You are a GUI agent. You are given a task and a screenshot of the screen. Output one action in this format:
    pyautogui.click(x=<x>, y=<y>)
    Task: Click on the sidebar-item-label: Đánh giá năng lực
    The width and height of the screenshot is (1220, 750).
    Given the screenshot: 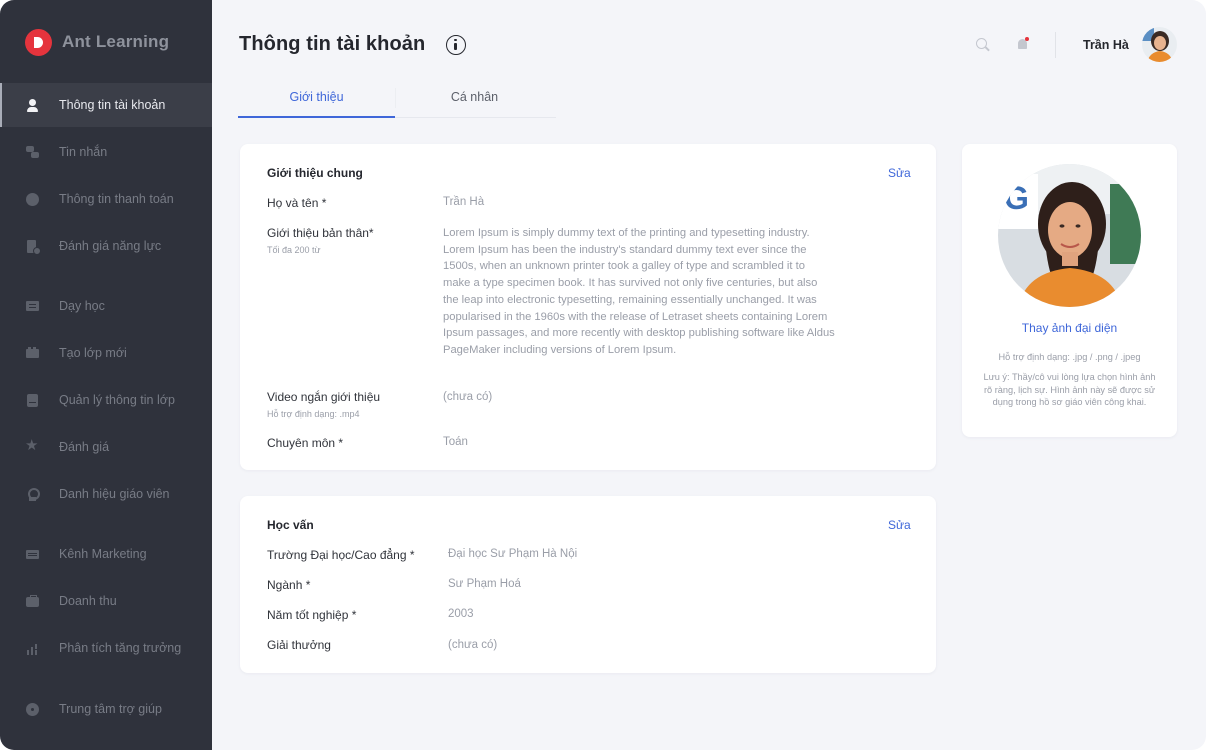 What is the action you would take?
    pyautogui.click(x=110, y=246)
    